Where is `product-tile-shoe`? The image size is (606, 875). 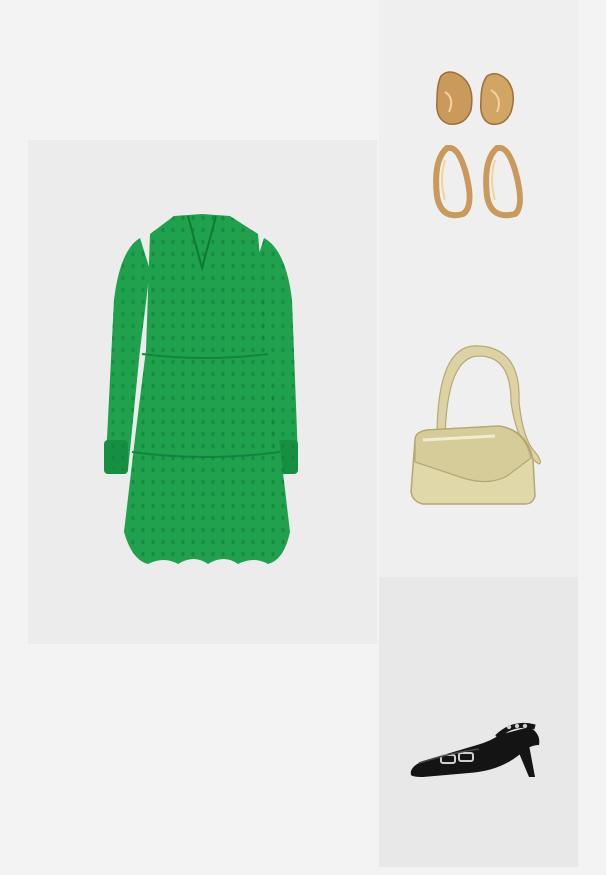 product-tile-shoe is located at coordinates (478, 722).